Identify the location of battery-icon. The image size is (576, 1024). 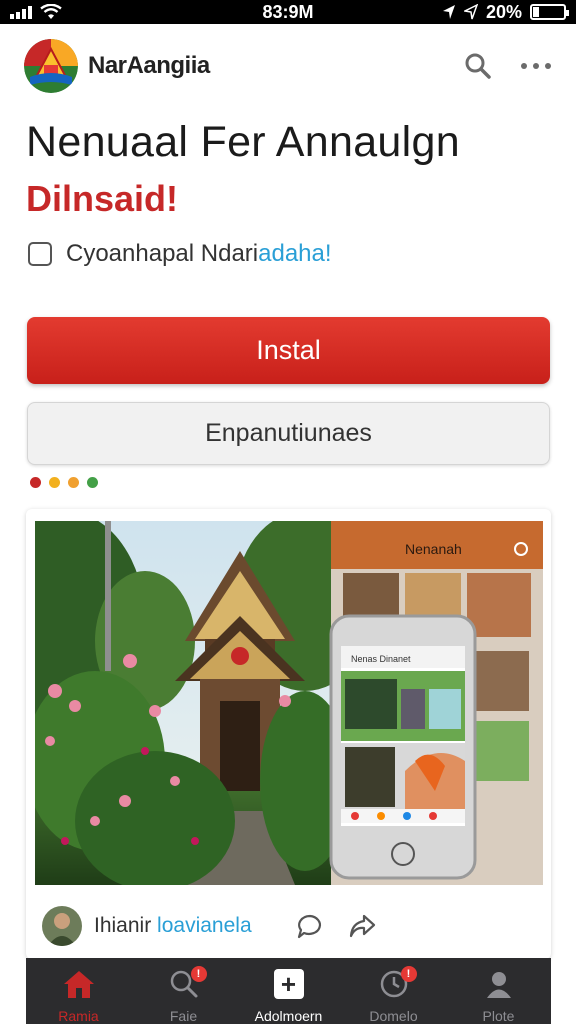
(549, 12).